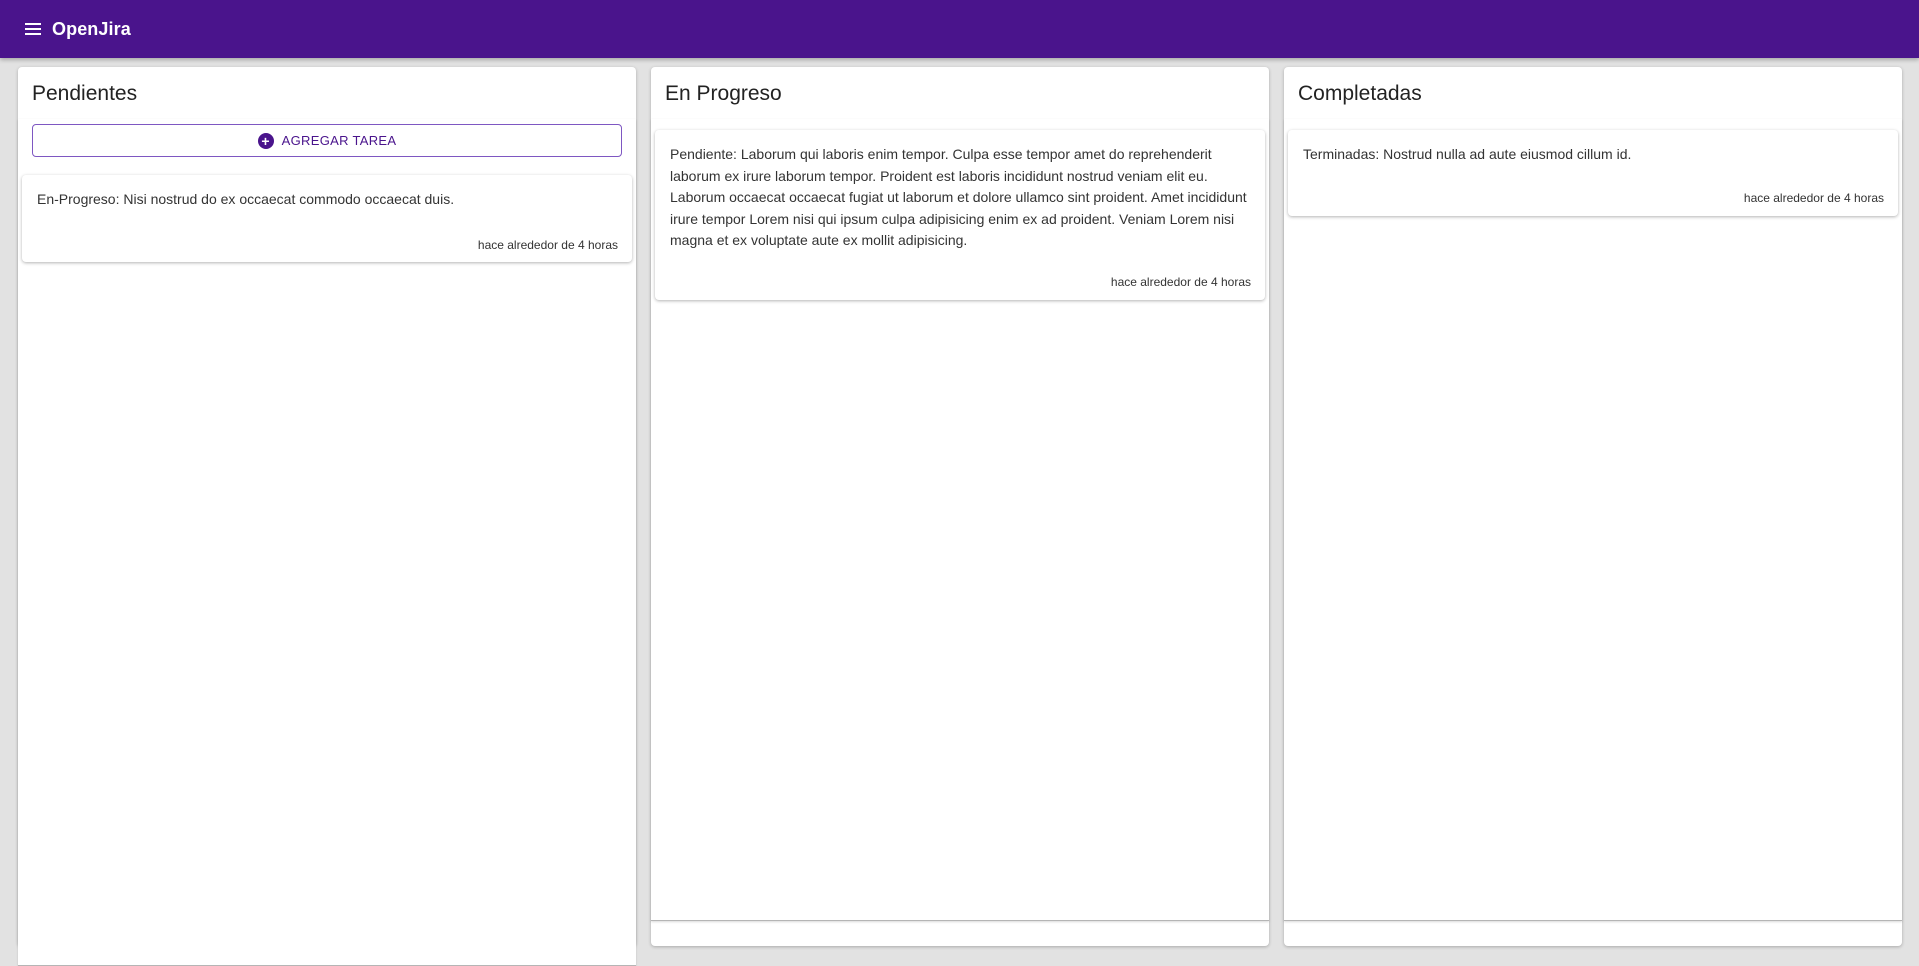 This screenshot has height=966, width=1919. Describe the element at coordinates (339, 140) in the screenshot. I see `add-task-label: AGREGAR TAREA` at that location.